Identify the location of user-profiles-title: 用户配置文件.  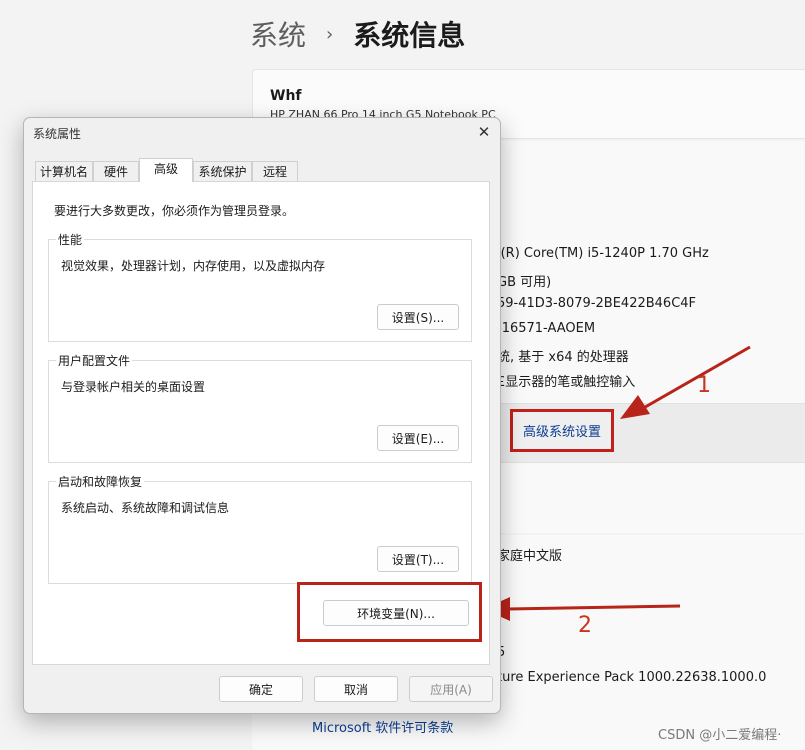
(94, 360).